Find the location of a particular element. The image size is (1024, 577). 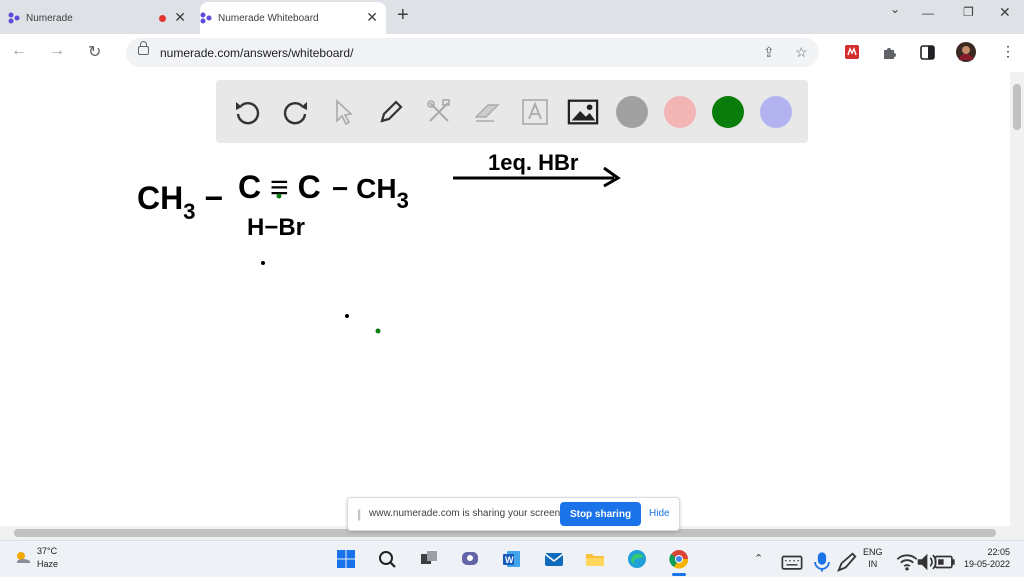

clock-time: 22:05 is located at coordinates (998, 552).